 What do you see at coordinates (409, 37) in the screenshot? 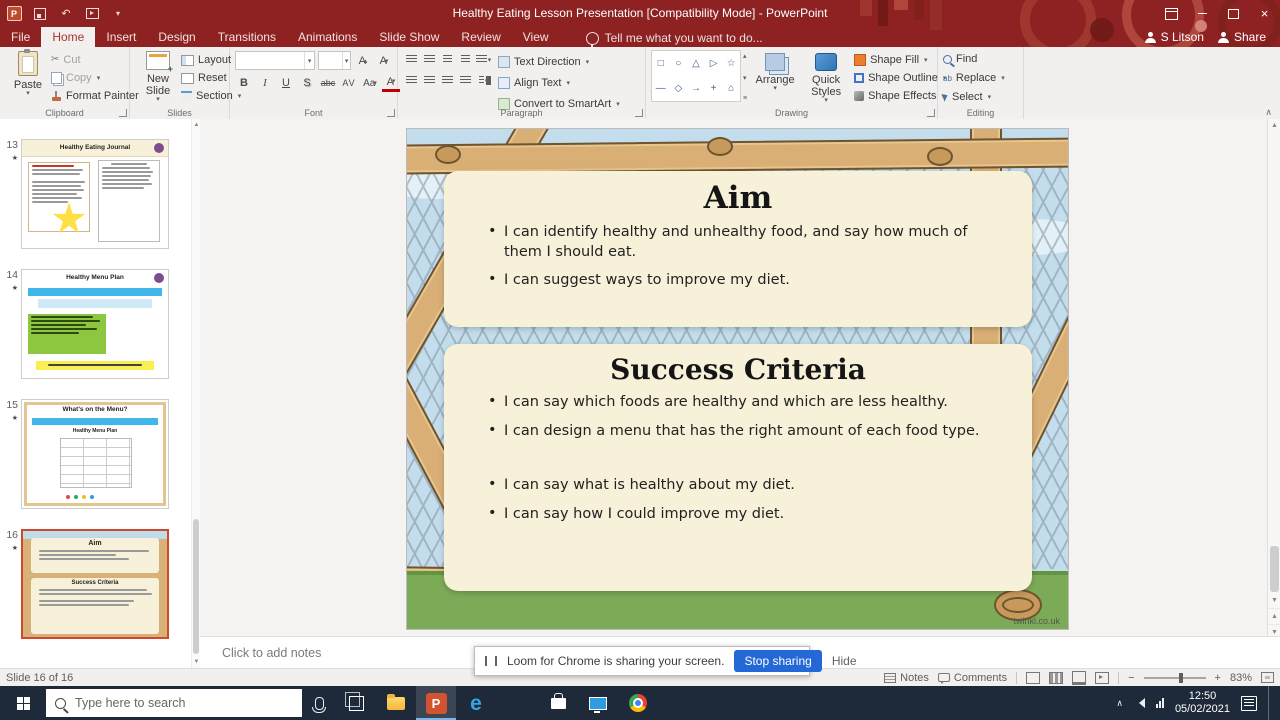
I see `tab-slide-show: Slide Show` at bounding box center [409, 37].